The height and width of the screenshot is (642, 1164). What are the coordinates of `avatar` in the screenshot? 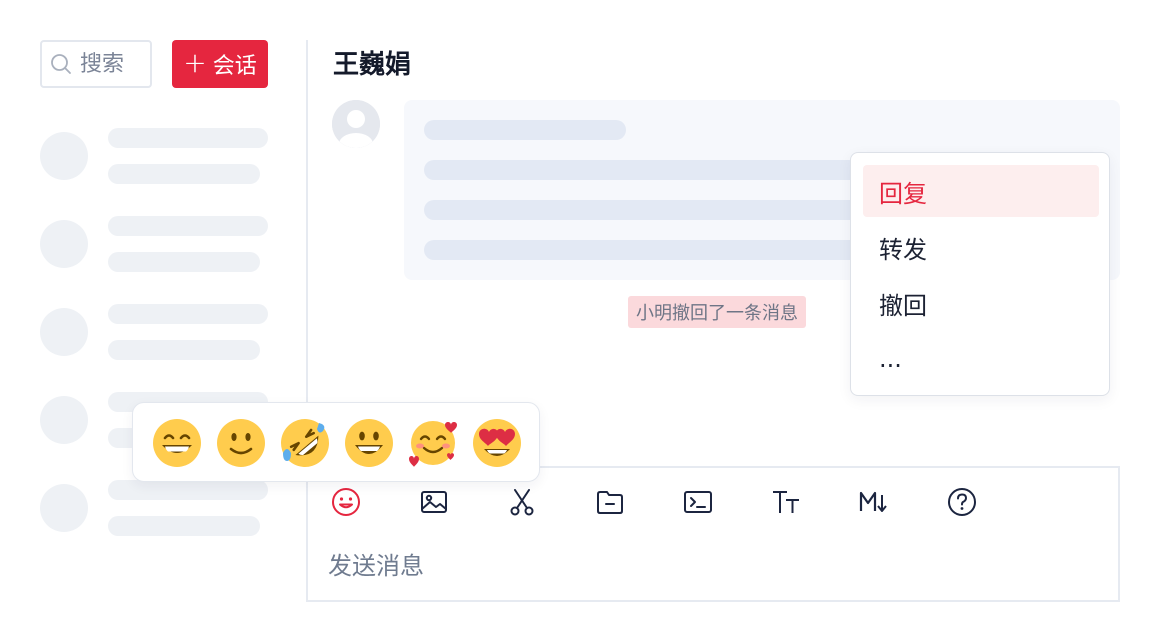 It's located at (356, 124).